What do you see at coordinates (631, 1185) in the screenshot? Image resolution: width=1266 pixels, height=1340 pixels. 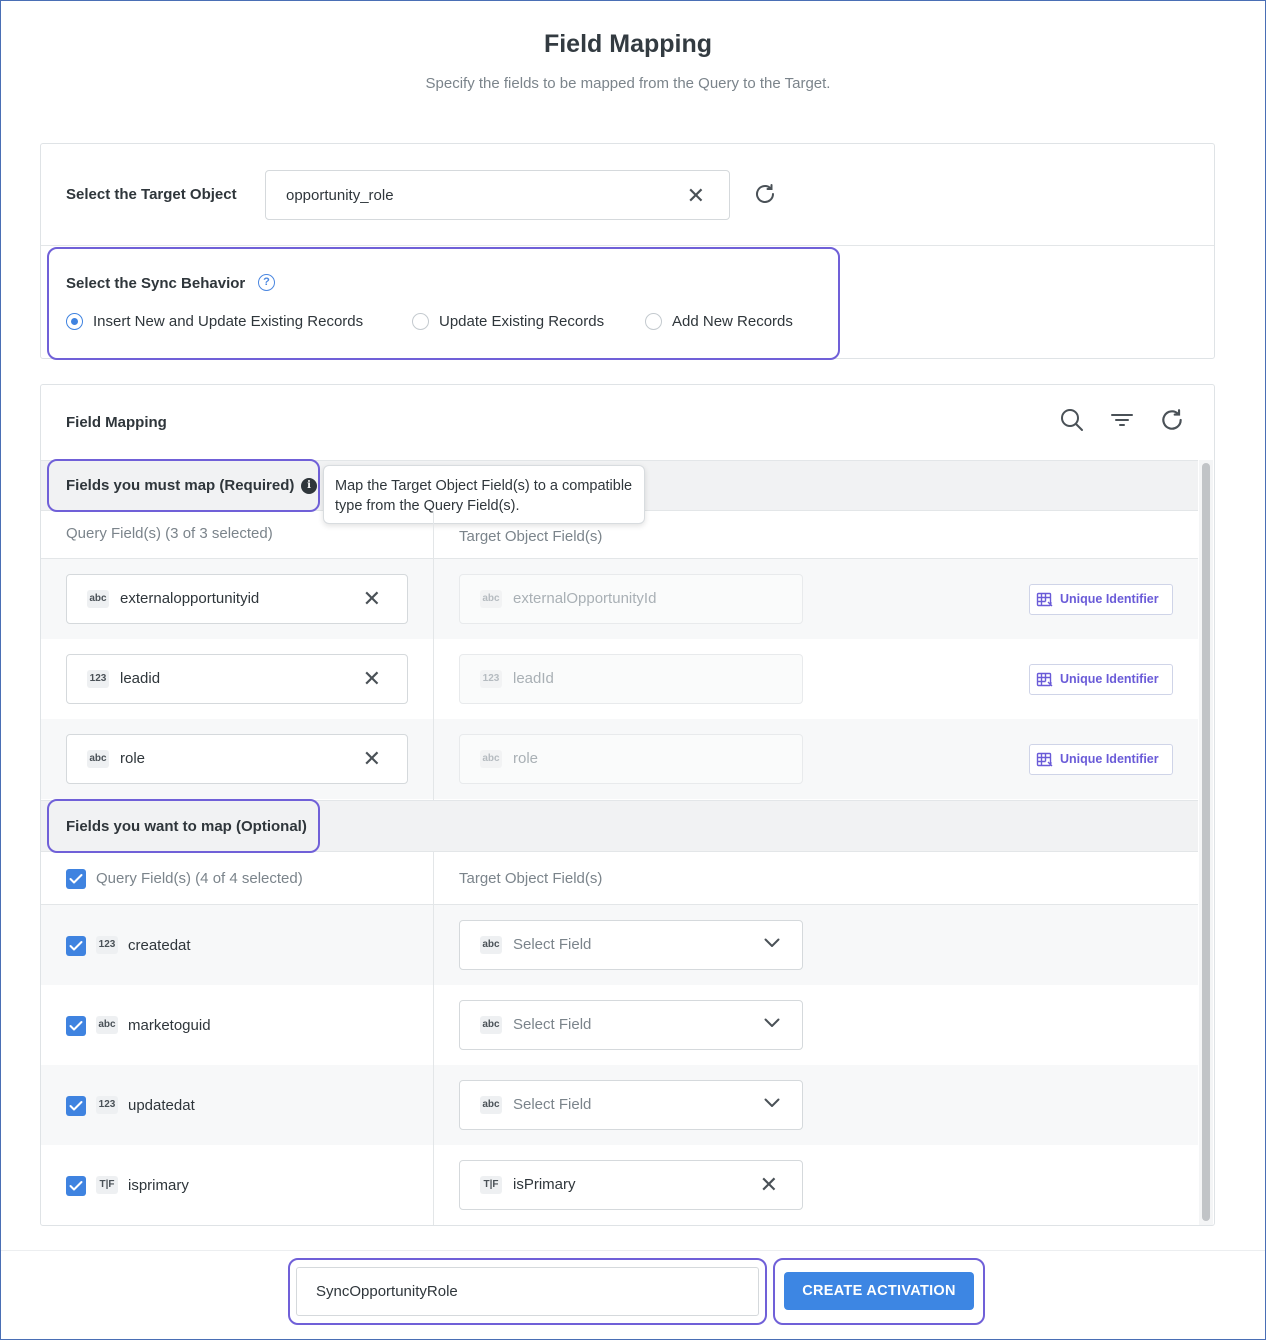 I see `target-field-select: T|F isPrimary ✕` at bounding box center [631, 1185].